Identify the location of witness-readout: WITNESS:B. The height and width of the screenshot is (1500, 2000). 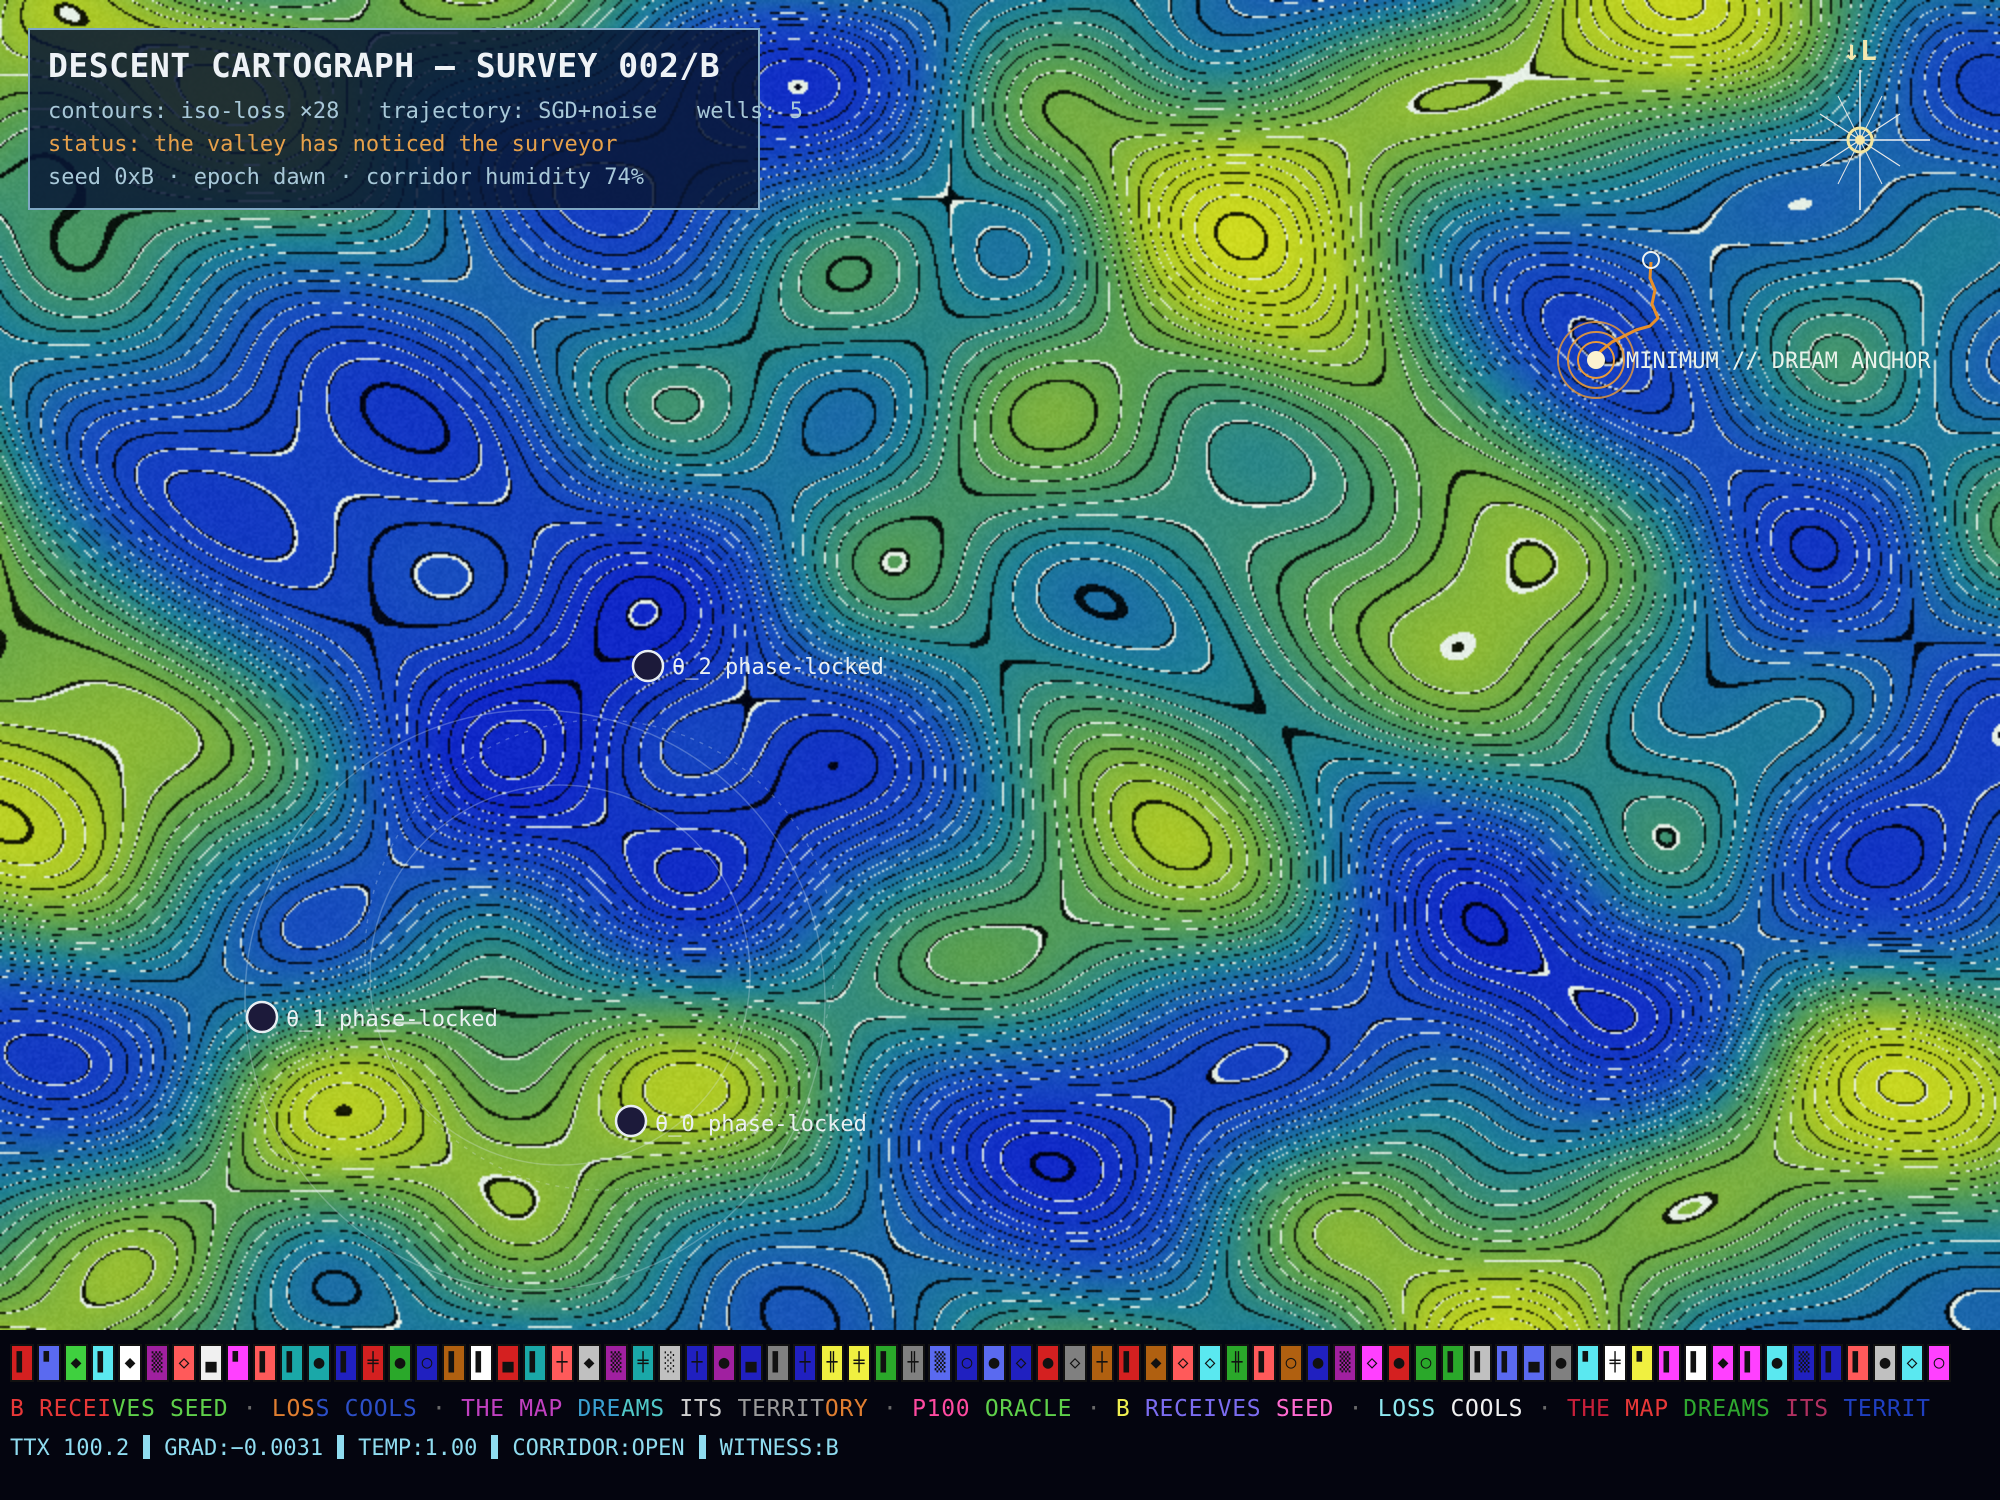
(779, 1448).